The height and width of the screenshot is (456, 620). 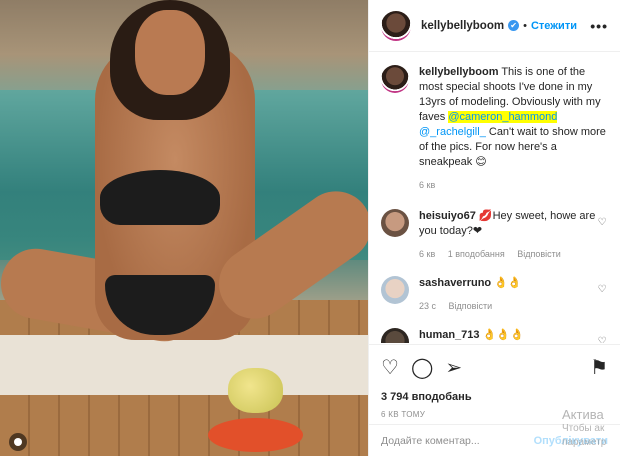 I want to click on photo-fruit, so click(x=255, y=390).